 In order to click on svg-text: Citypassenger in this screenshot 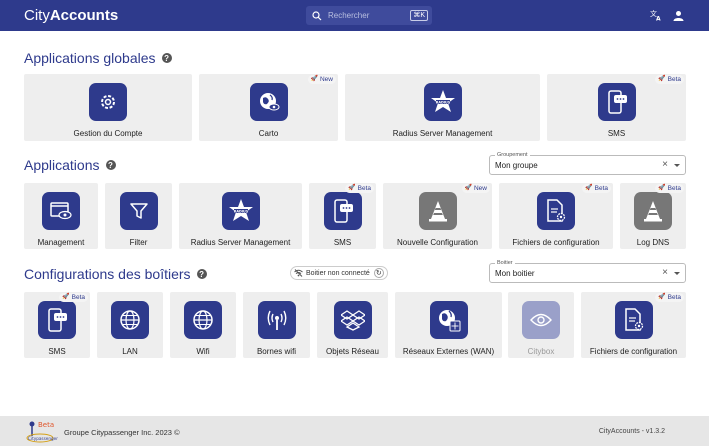, I will do `click(43, 438)`.